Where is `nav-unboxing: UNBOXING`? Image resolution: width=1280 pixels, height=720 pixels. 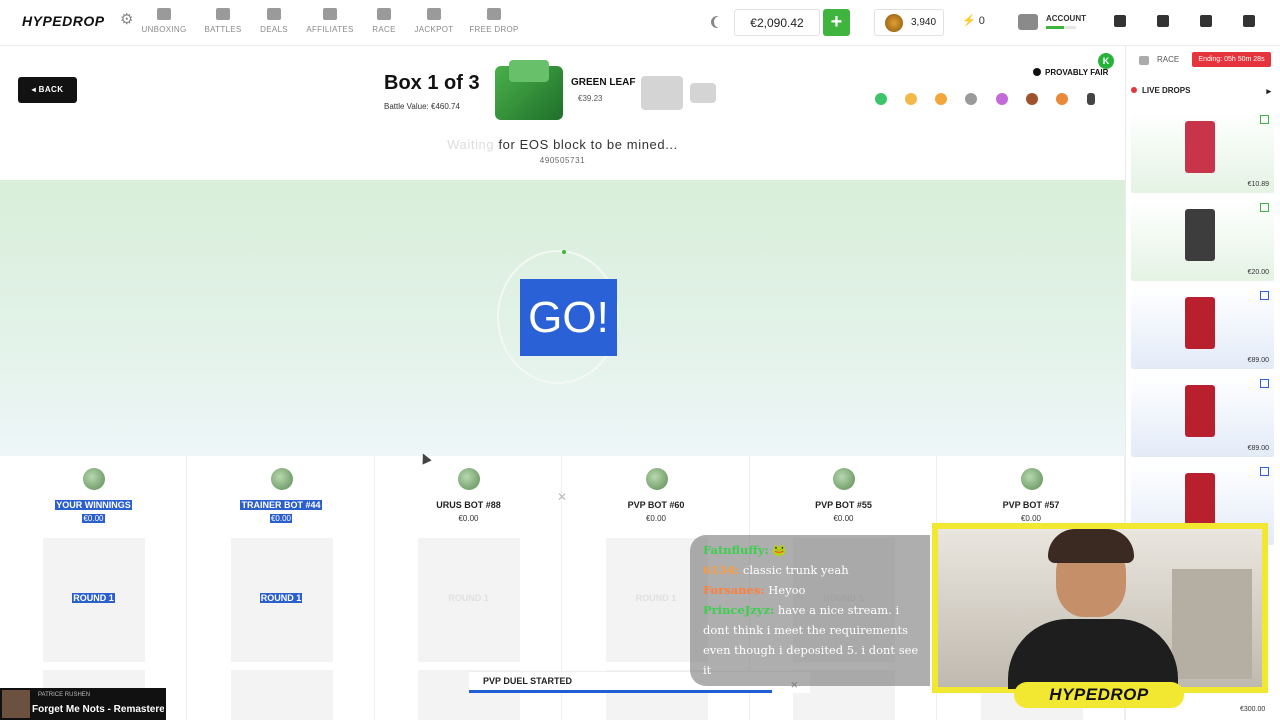
nav-unboxing: UNBOXING is located at coordinates (164, 21).